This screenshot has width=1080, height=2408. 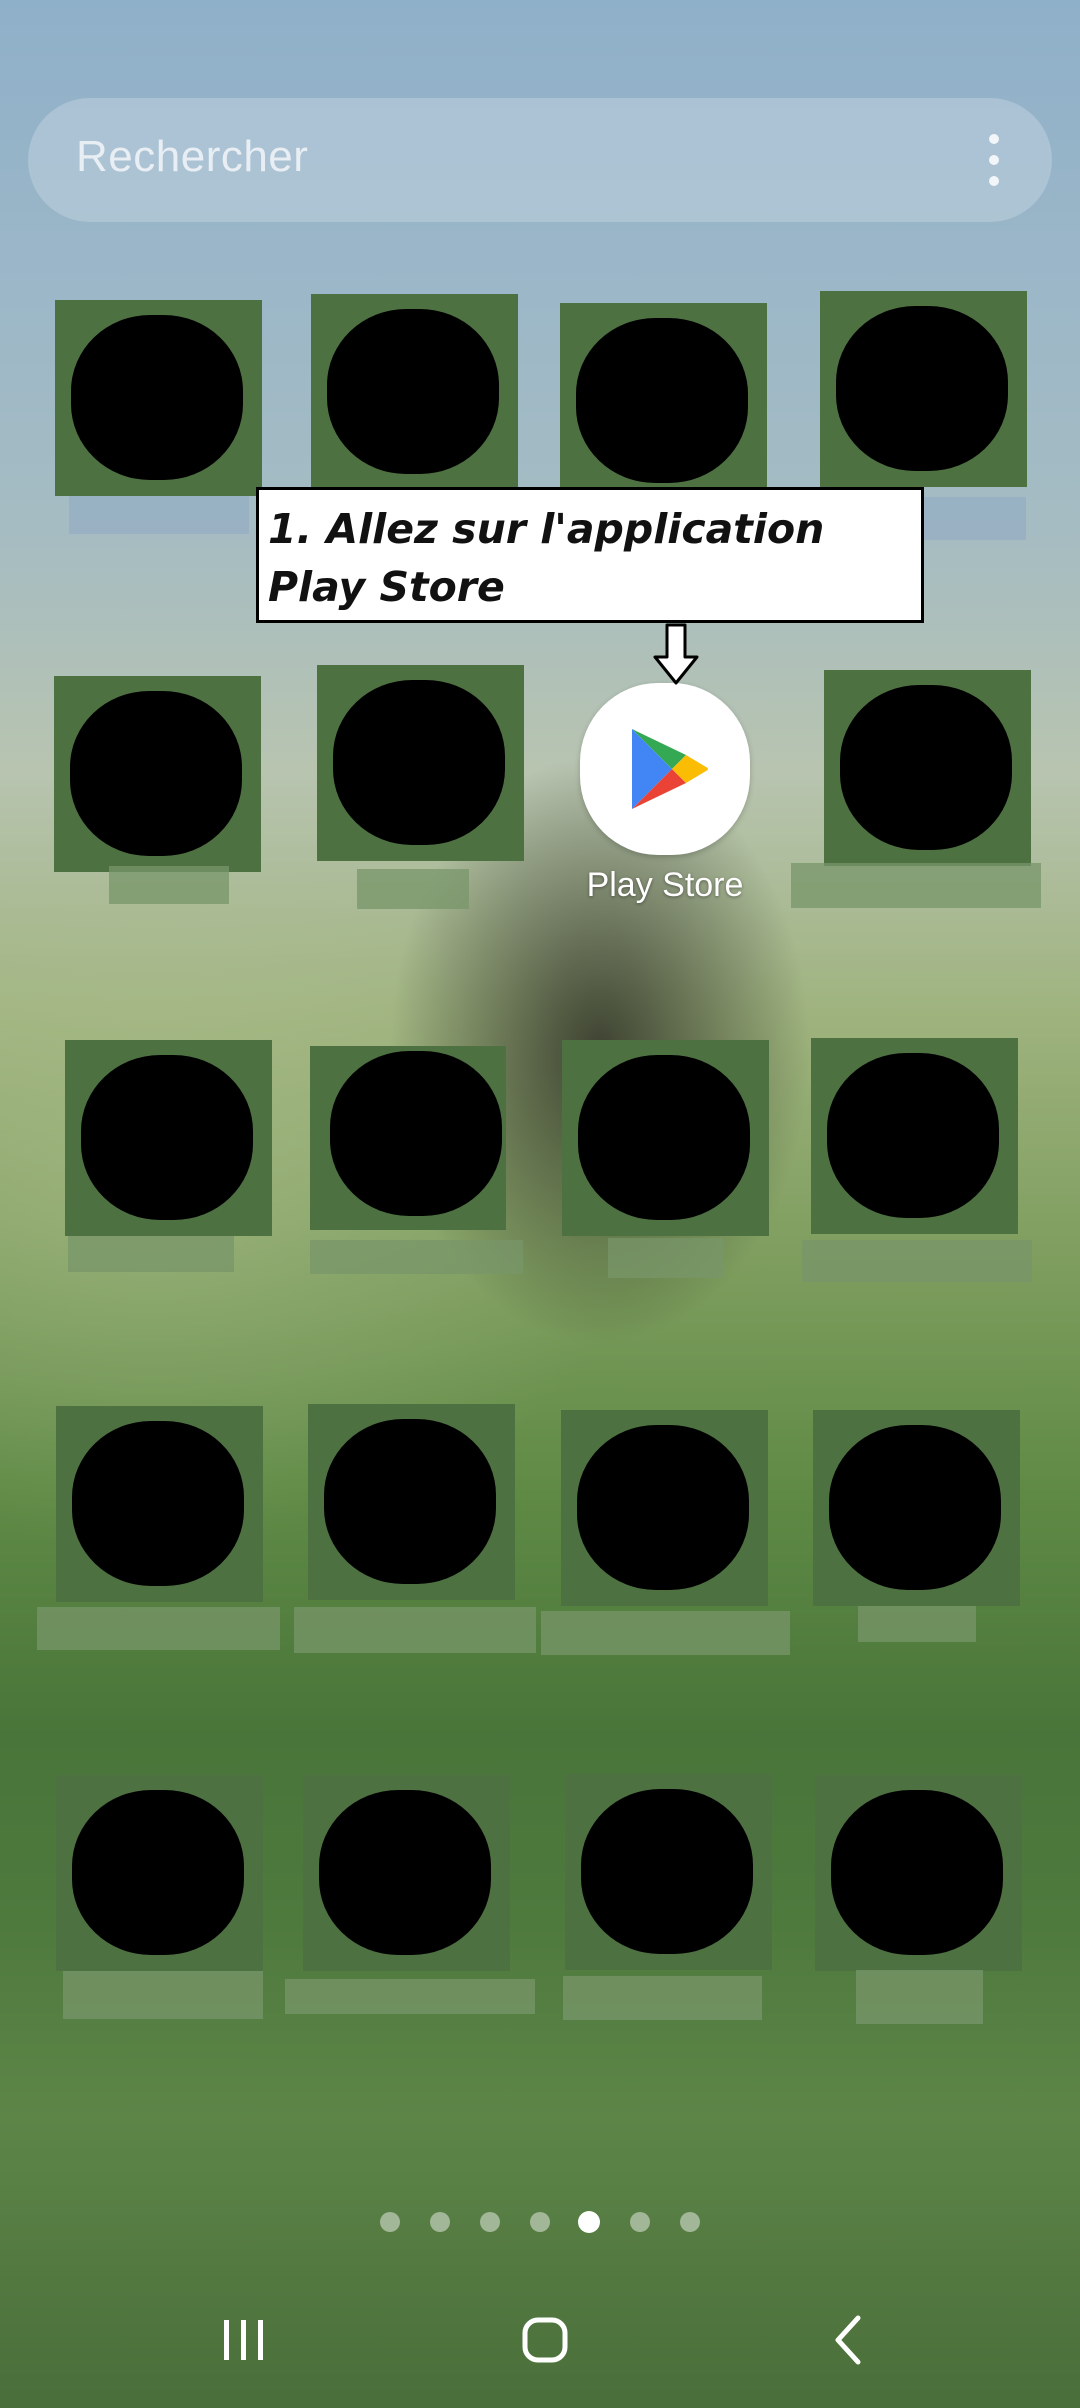 I want to click on page-indicator, so click(x=540, y=2222).